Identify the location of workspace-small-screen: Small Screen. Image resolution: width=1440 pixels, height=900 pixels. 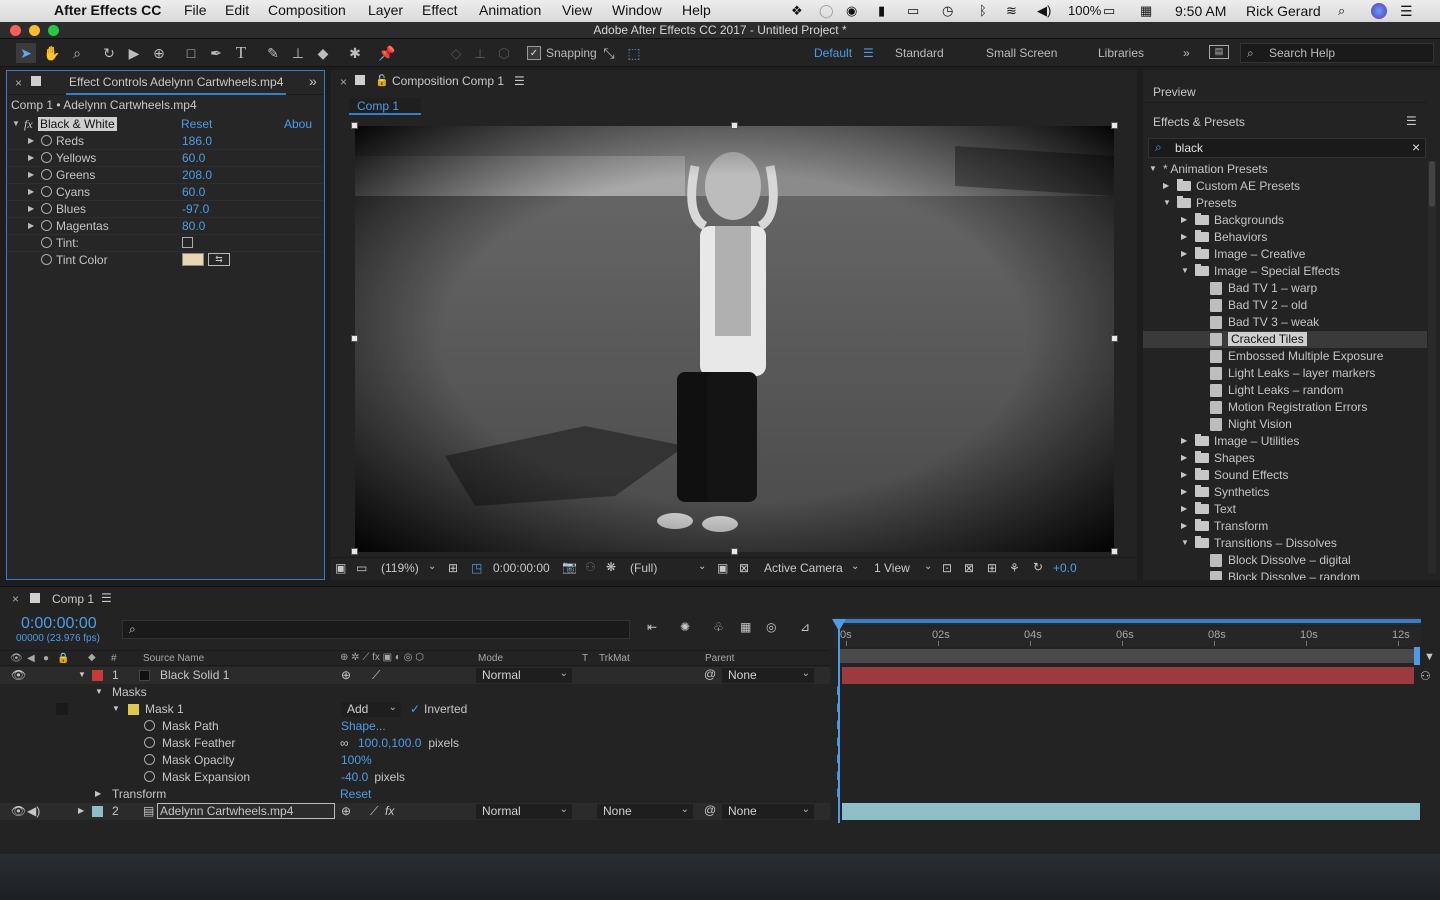
(1021, 53).